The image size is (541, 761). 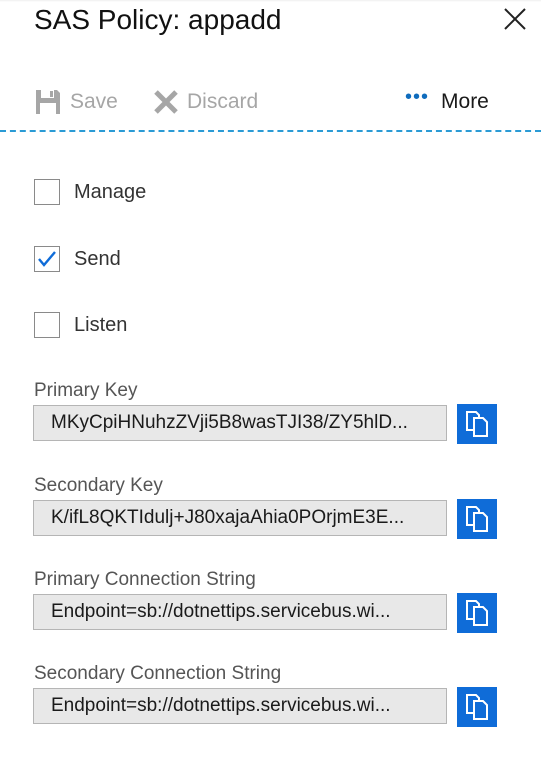 What do you see at coordinates (47, 192) in the screenshot?
I see `manage-checkbox` at bounding box center [47, 192].